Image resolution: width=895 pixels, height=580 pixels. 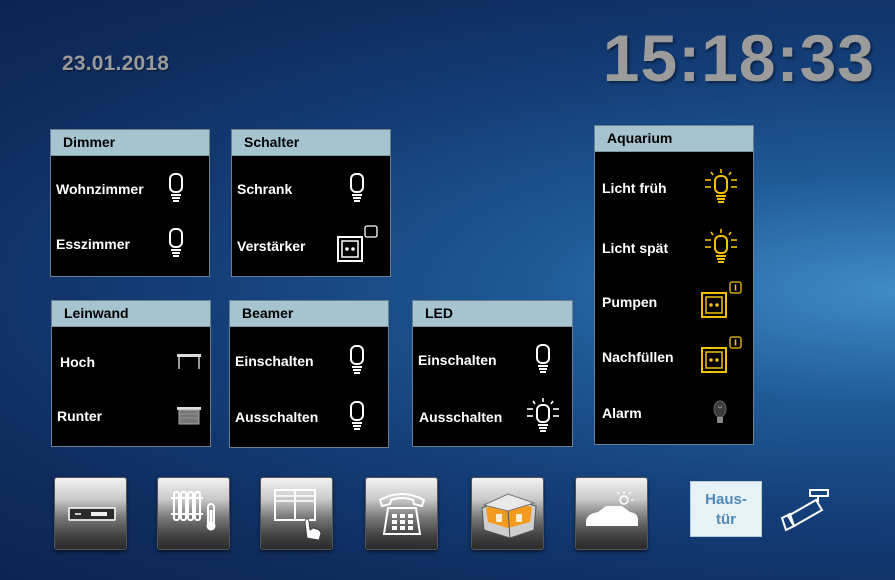 What do you see at coordinates (131, 314) in the screenshot?
I see `panel-title: Leinwand` at bounding box center [131, 314].